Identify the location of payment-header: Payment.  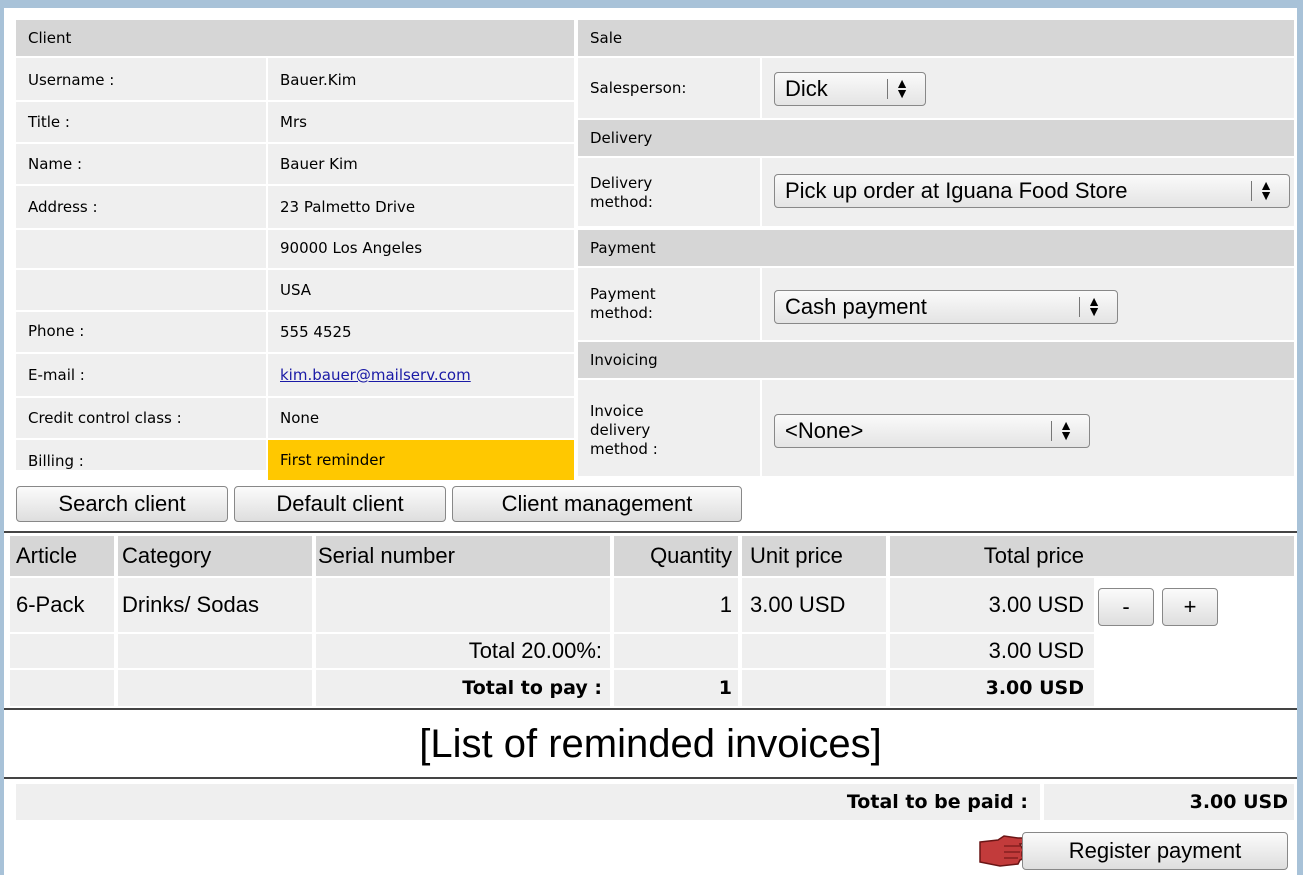
(936, 248).